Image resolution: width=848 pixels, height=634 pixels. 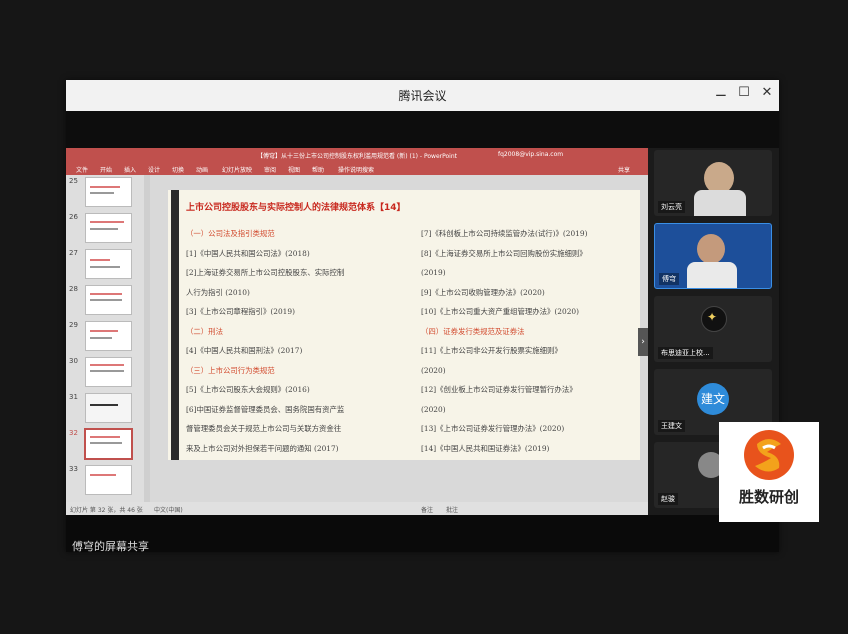 What do you see at coordinates (422, 129) in the screenshot?
I see `top-toolbar-area` at bounding box center [422, 129].